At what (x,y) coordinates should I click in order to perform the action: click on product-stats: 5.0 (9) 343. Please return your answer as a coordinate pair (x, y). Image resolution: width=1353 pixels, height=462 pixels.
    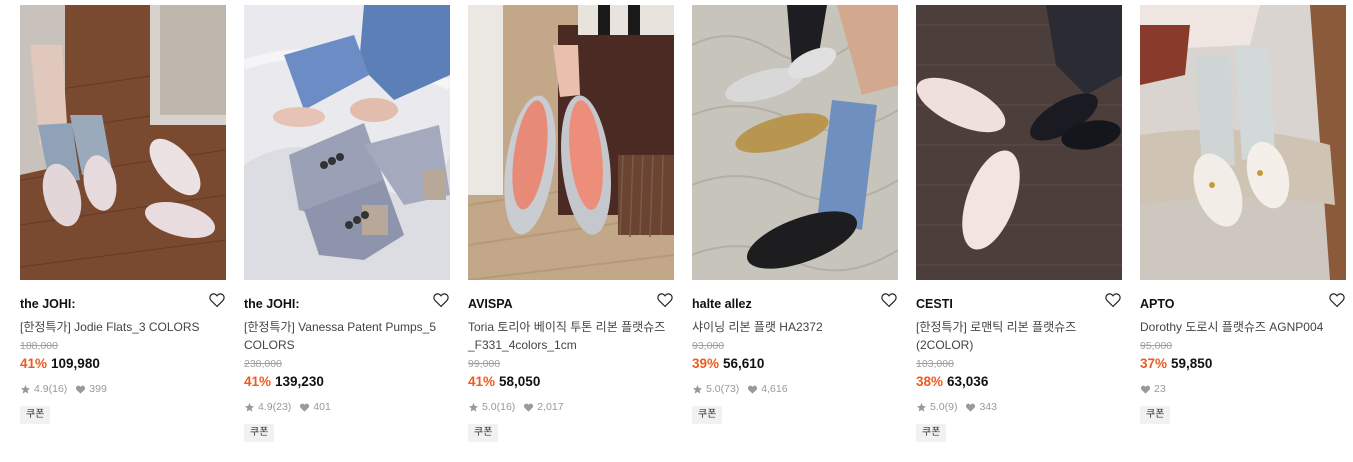
    Looking at the image, I should click on (1019, 407).